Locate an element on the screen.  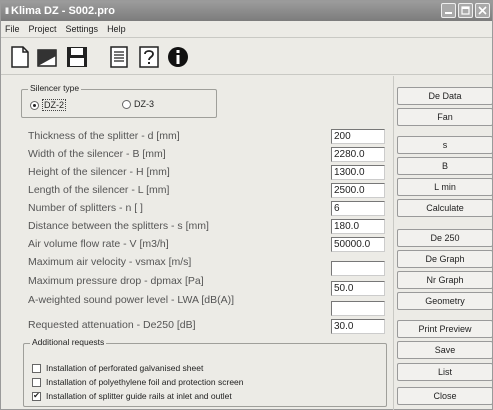
save-button: Save is located at coordinates (445, 350).